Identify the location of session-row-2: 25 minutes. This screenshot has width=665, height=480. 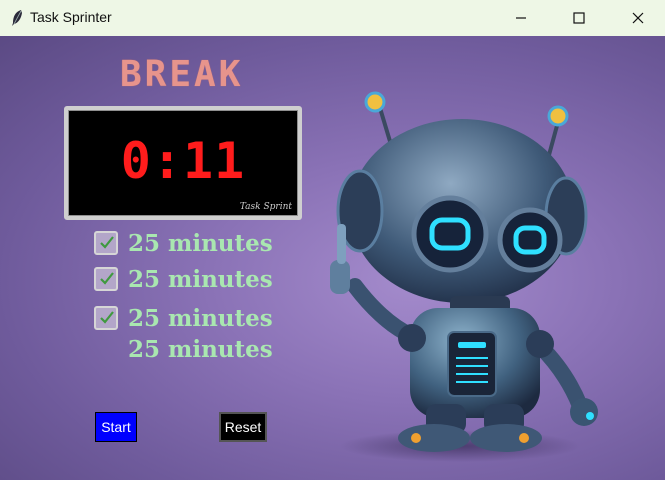
(183, 279).